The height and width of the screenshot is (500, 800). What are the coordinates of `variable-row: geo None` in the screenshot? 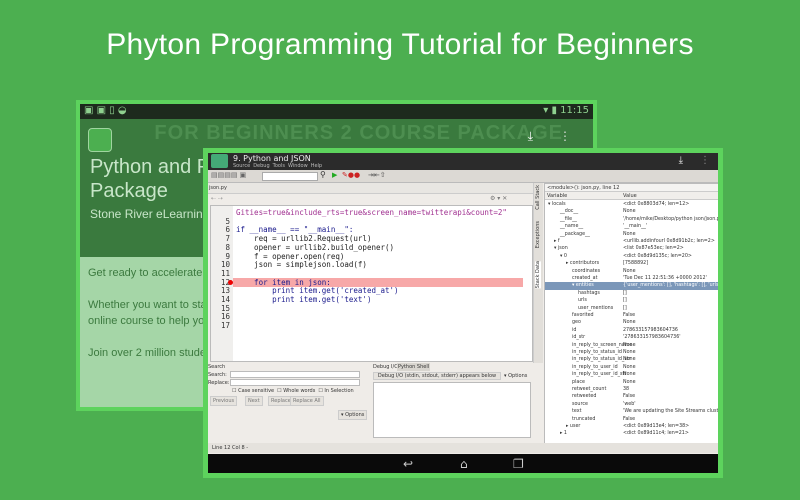 It's located at (631, 322).